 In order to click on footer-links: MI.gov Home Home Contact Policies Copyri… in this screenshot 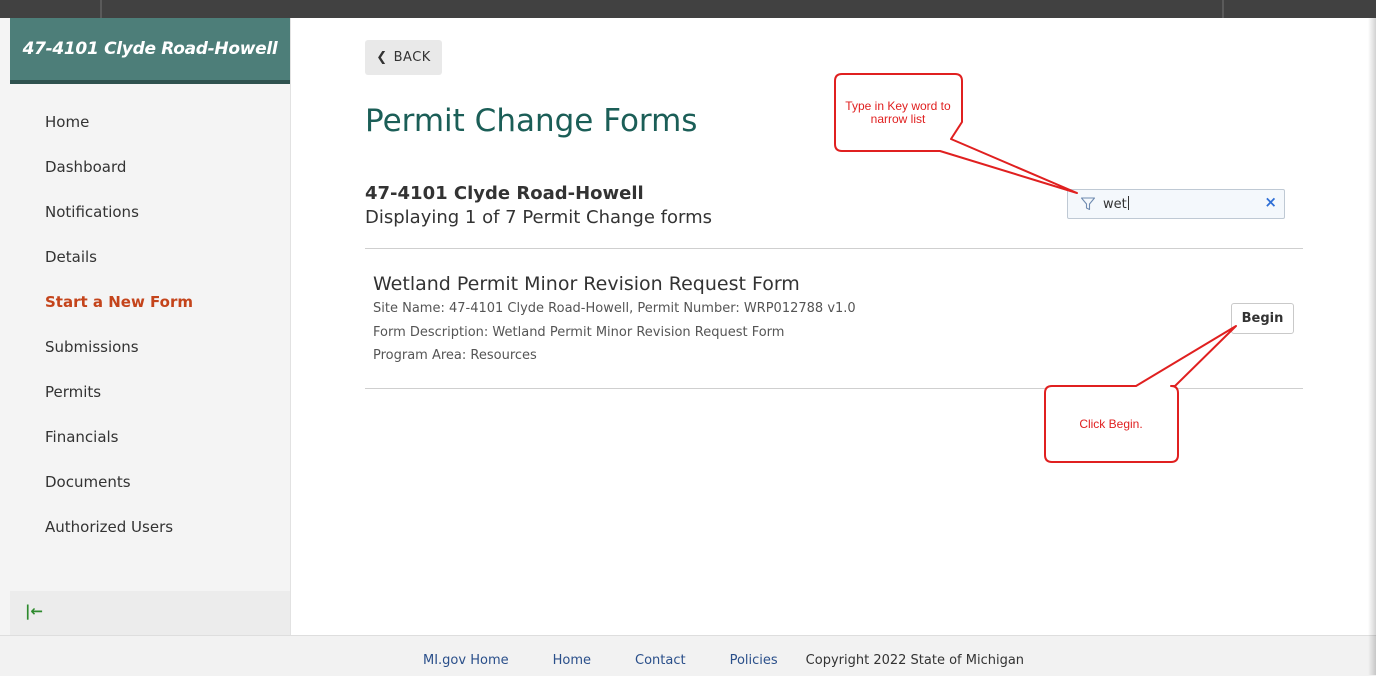, I will do `click(723, 660)`.